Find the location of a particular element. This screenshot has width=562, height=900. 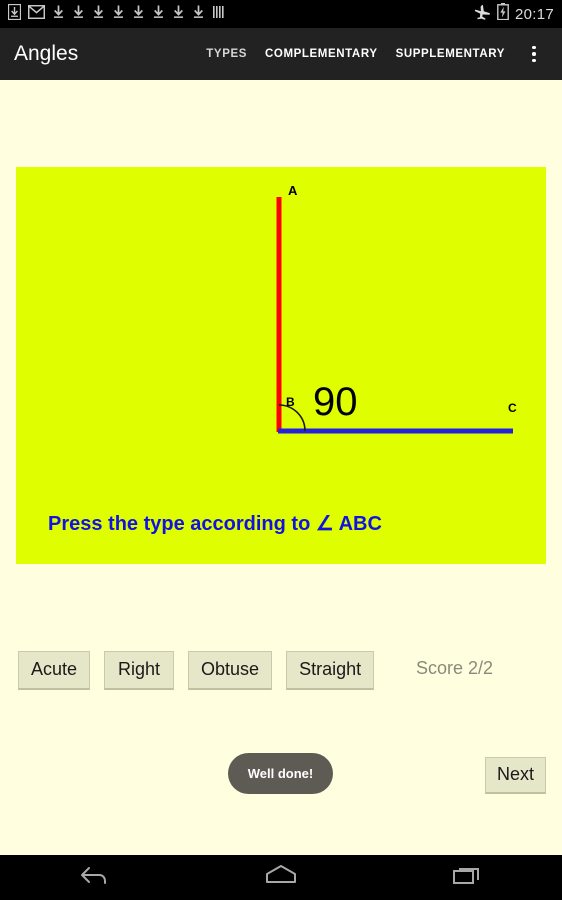

battery-charging-icon is located at coordinates (503, 14).